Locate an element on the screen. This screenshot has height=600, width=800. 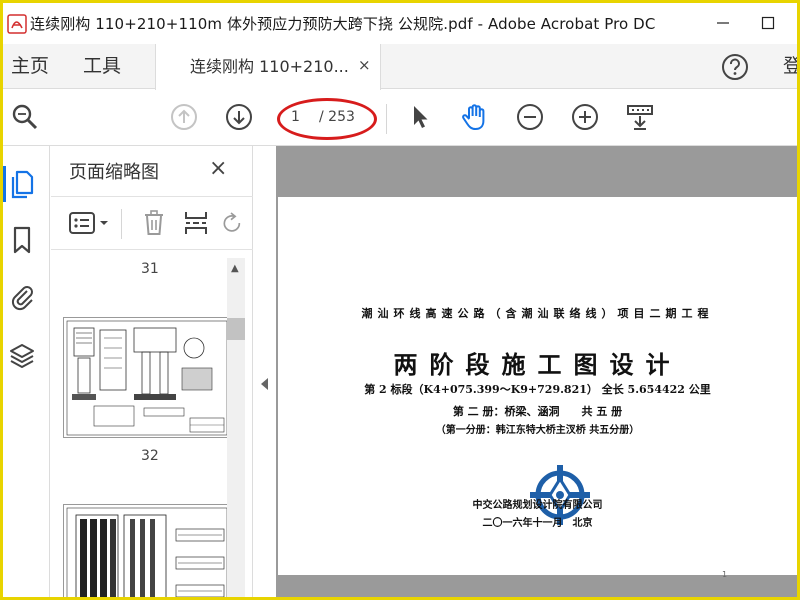
close-tab-icon: × is located at coordinates (364, 65).